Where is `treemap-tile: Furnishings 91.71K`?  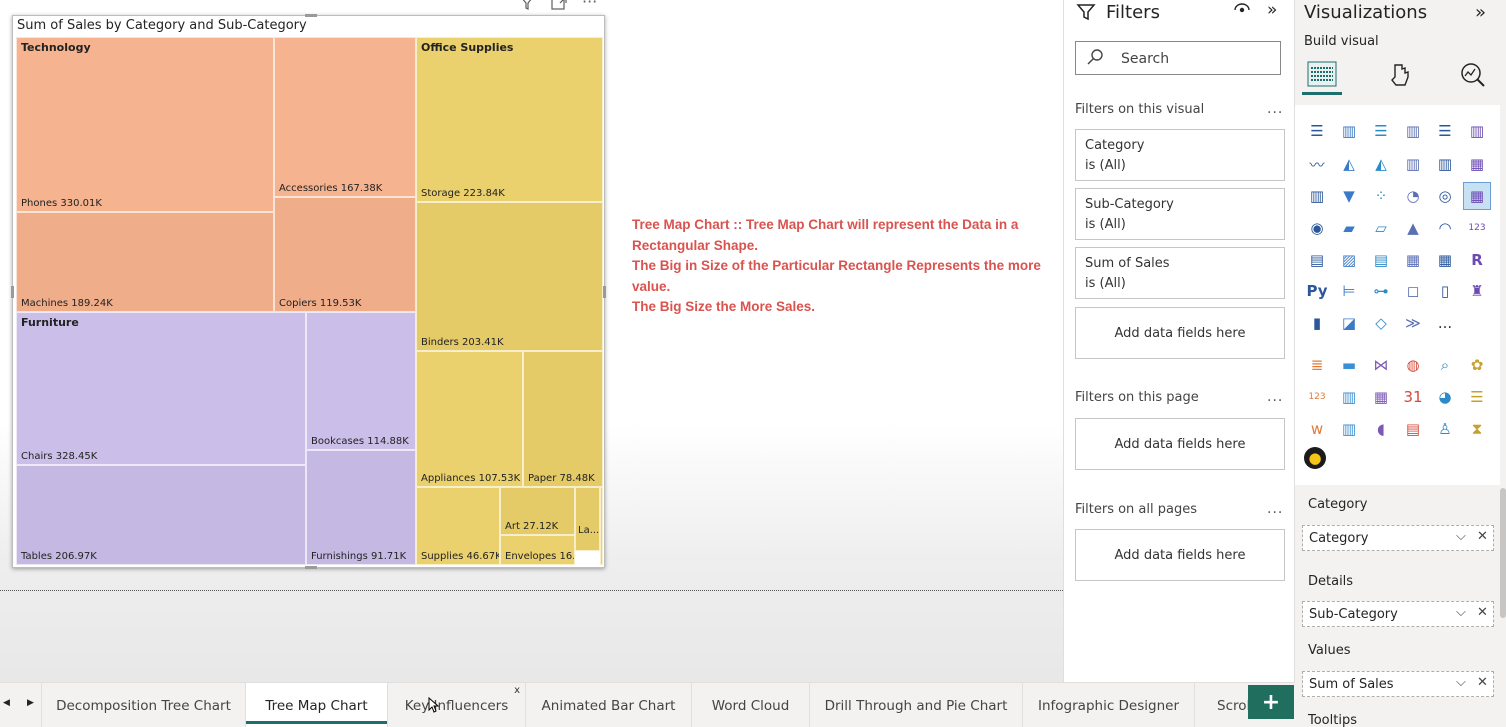
treemap-tile: Furnishings 91.71K is located at coordinates (361, 507).